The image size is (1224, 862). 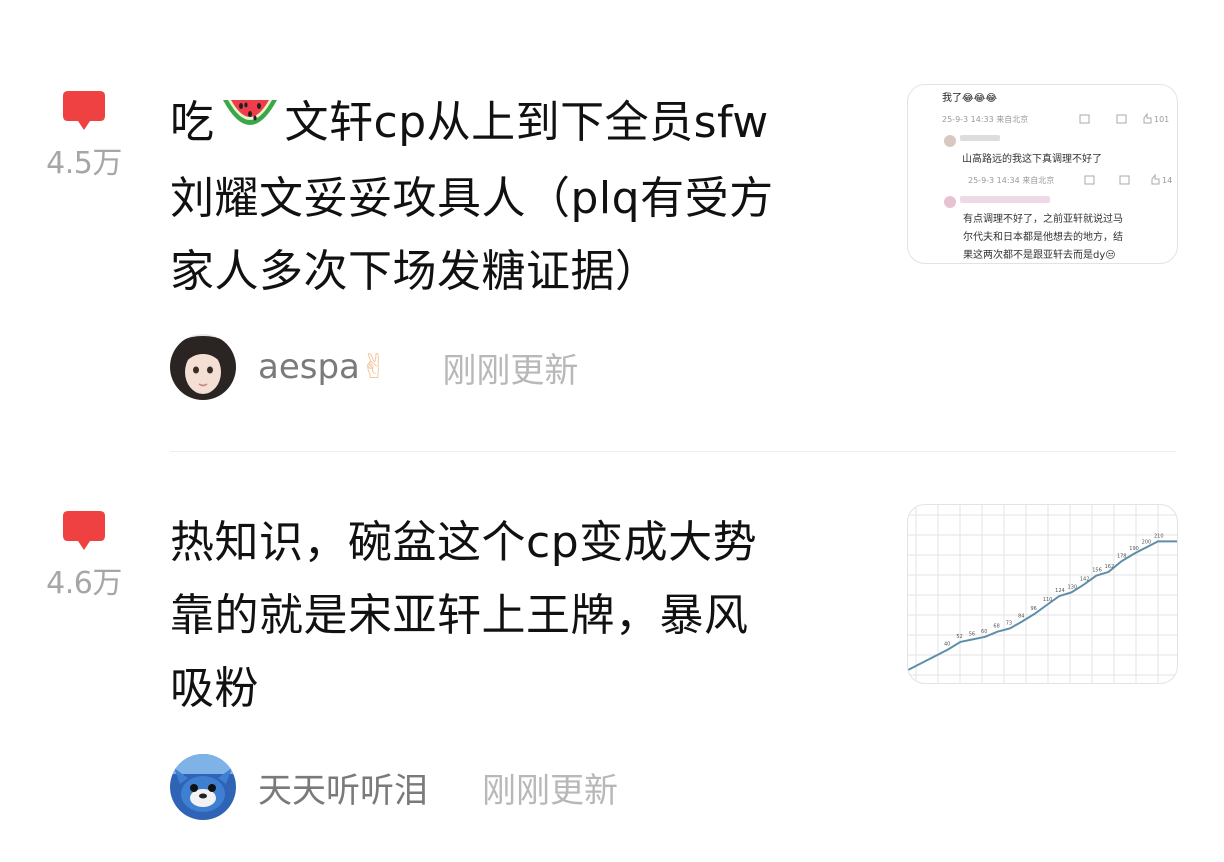 What do you see at coordinates (1110, 567) in the screenshot?
I see `chart-point-label: 162` at bounding box center [1110, 567].